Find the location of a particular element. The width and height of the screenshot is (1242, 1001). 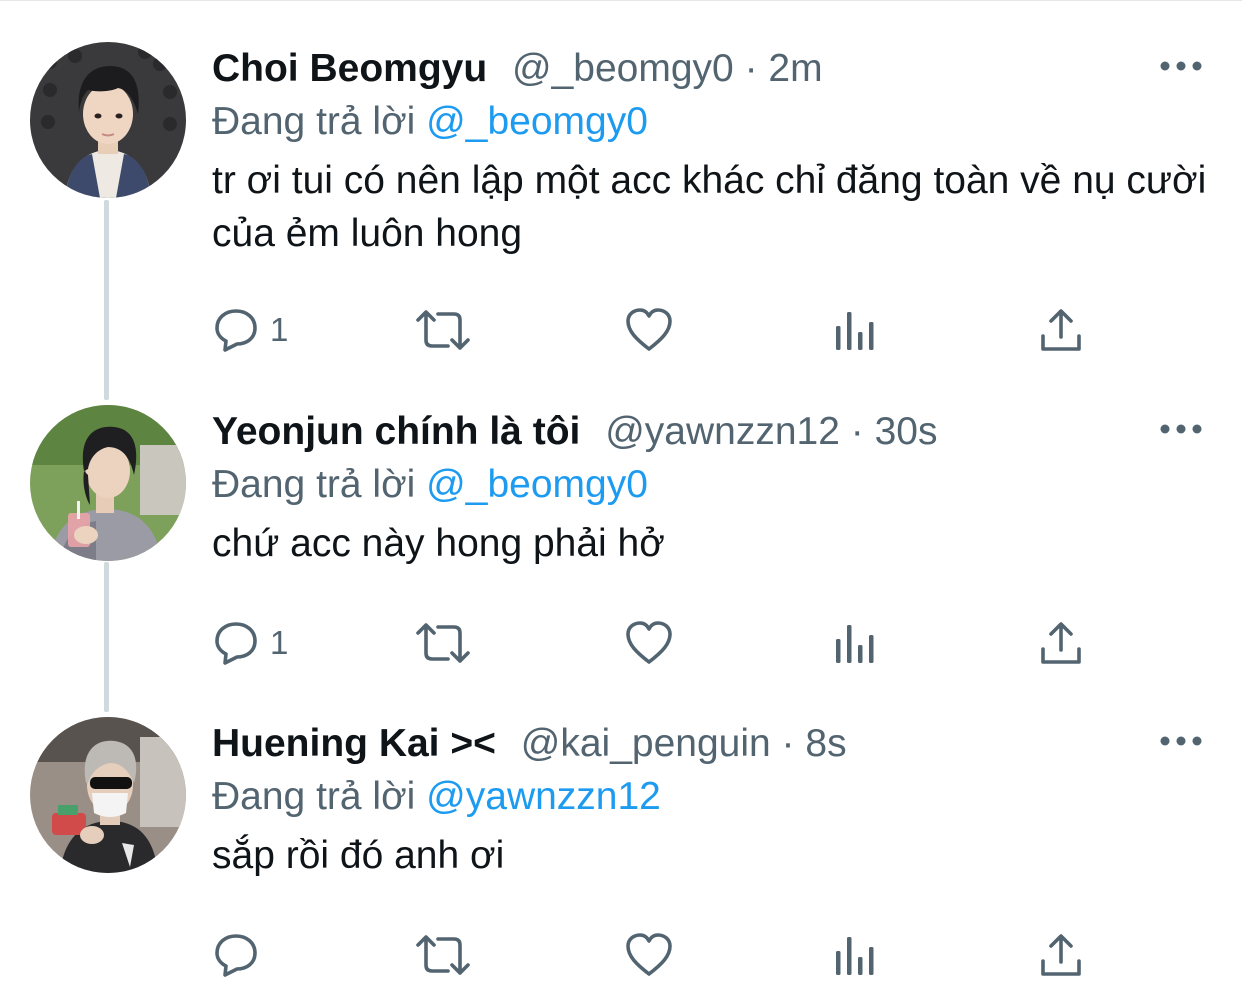

top-divider is located at coordinates (621, 0).